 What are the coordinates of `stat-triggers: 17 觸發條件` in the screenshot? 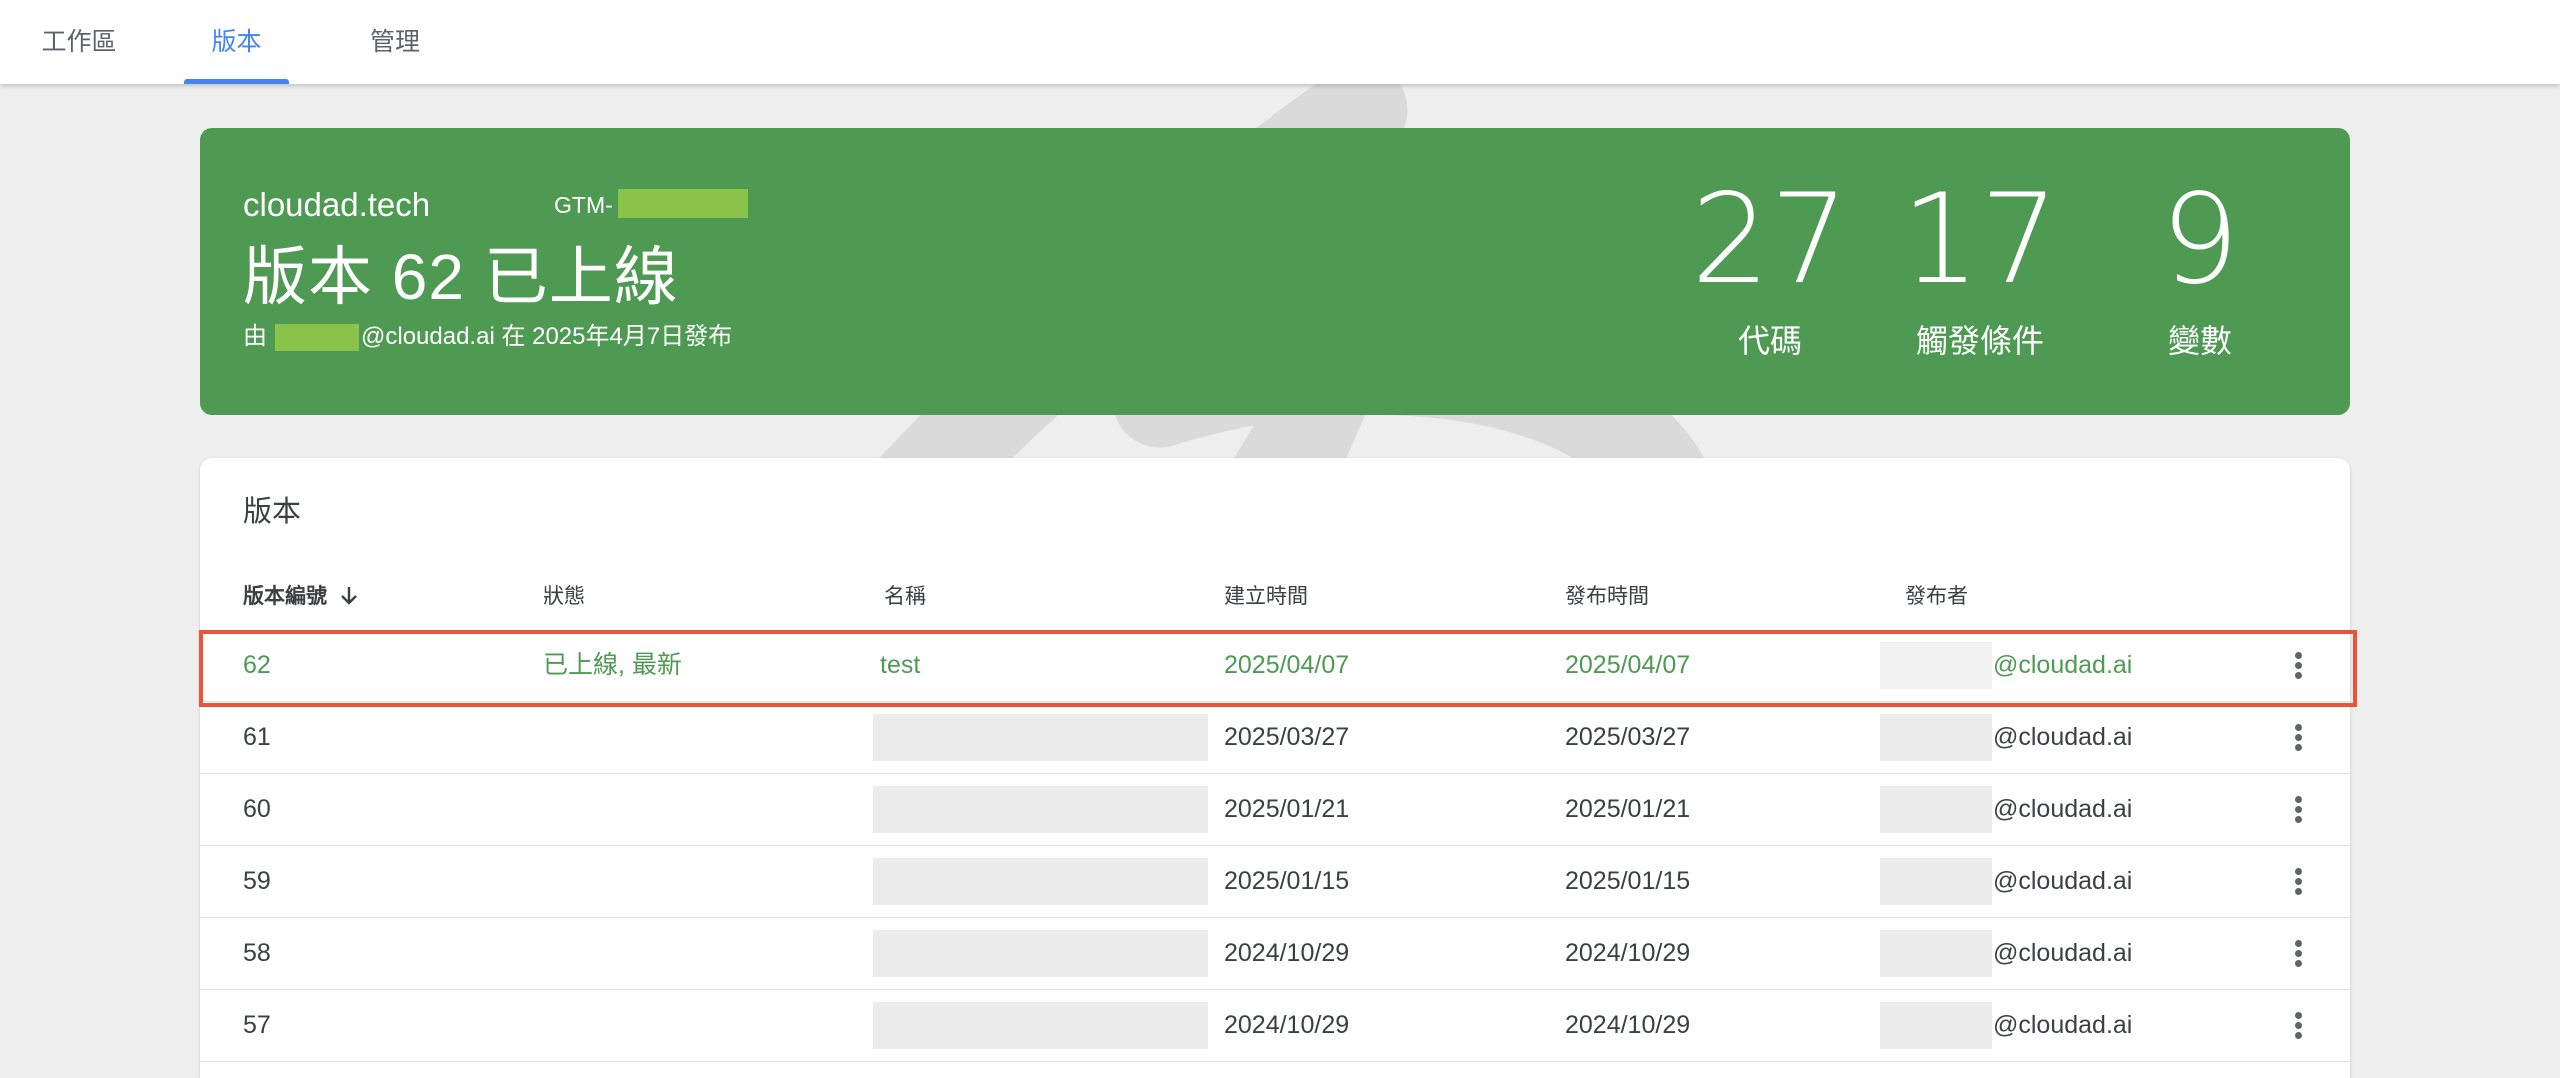 It's located at (1980, 270).